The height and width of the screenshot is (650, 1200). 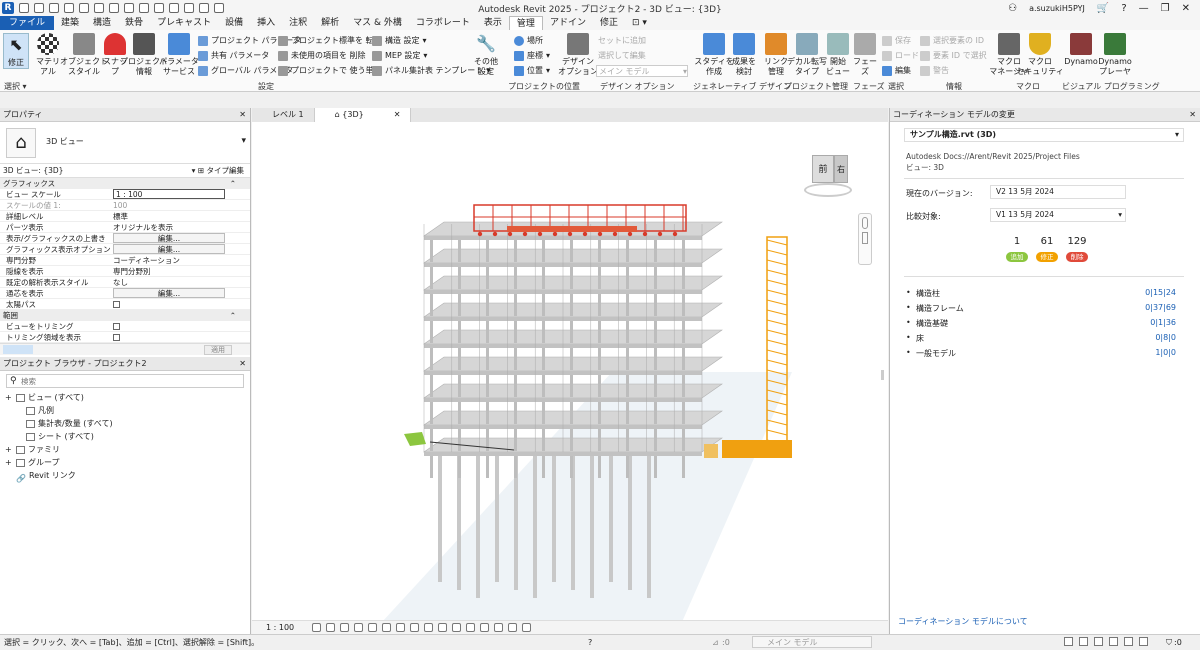 I want to click on instance-selector: 3D ビュー: {3D} ▾ ⊞ タイプ編集, so click(x=125, y=171).